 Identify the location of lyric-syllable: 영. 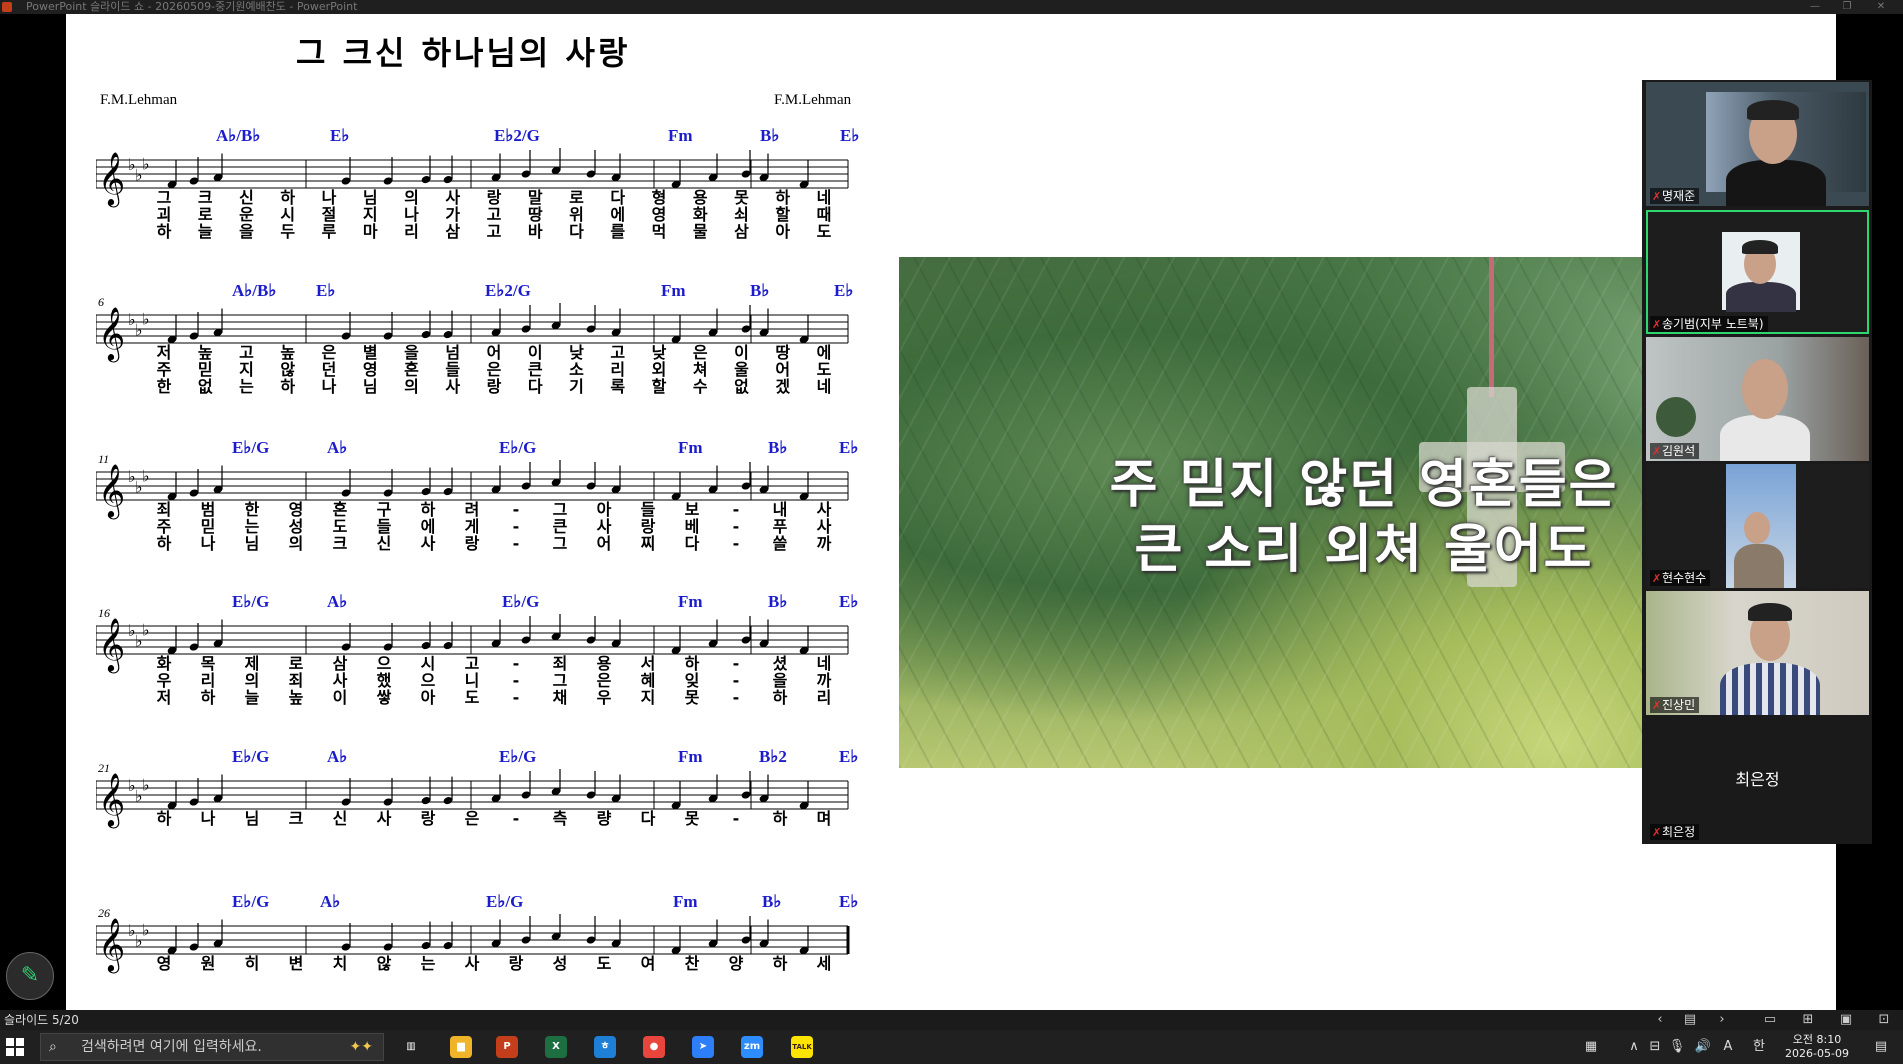
(164, 963).